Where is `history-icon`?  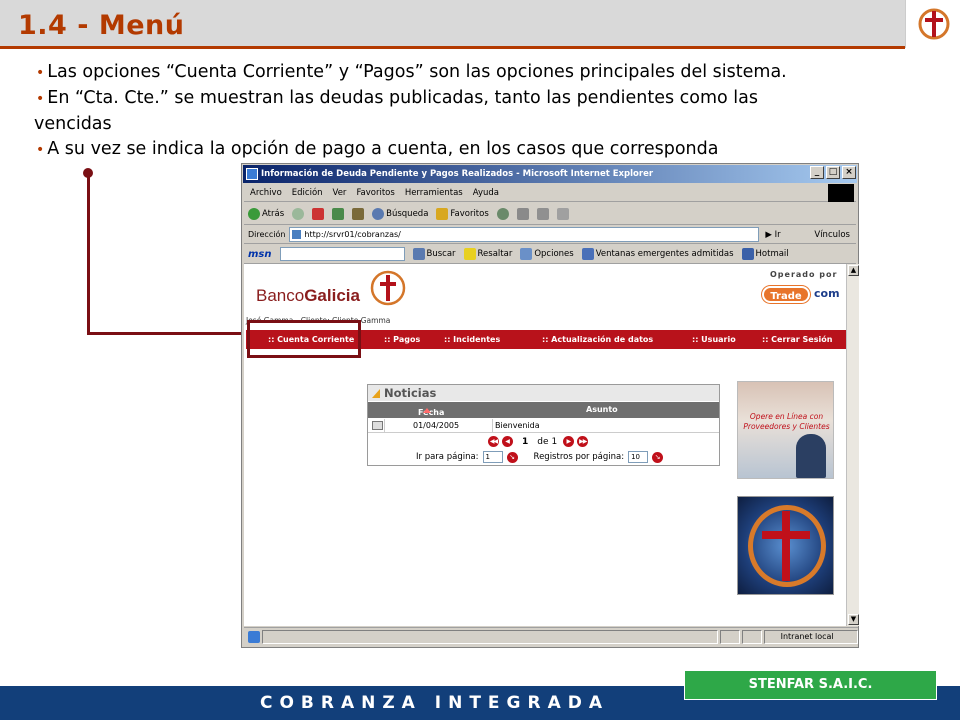 history-icon is located at coordinates (502, 213).